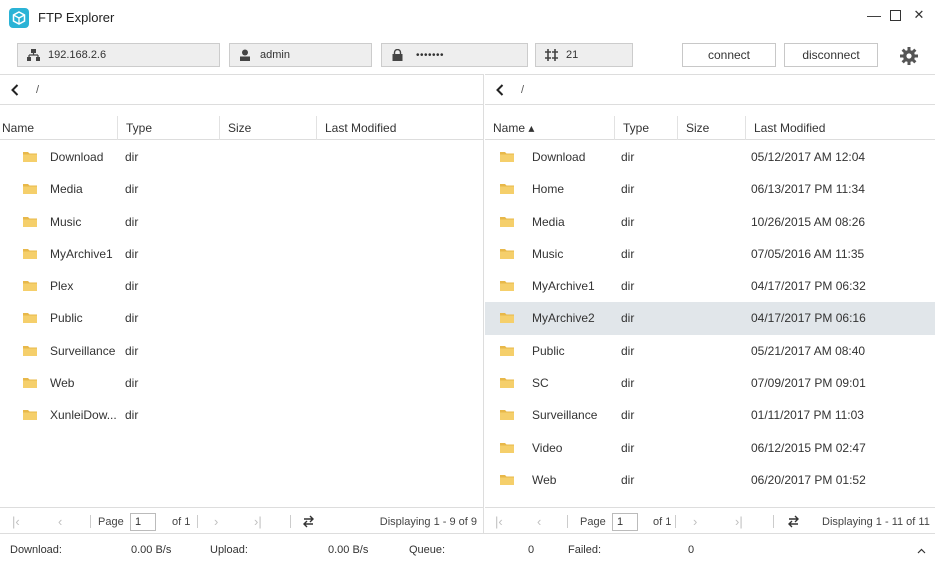 The width and height of the screenshot is (935, 566). I want to click on table-row: Public dir, so click(241, 318).